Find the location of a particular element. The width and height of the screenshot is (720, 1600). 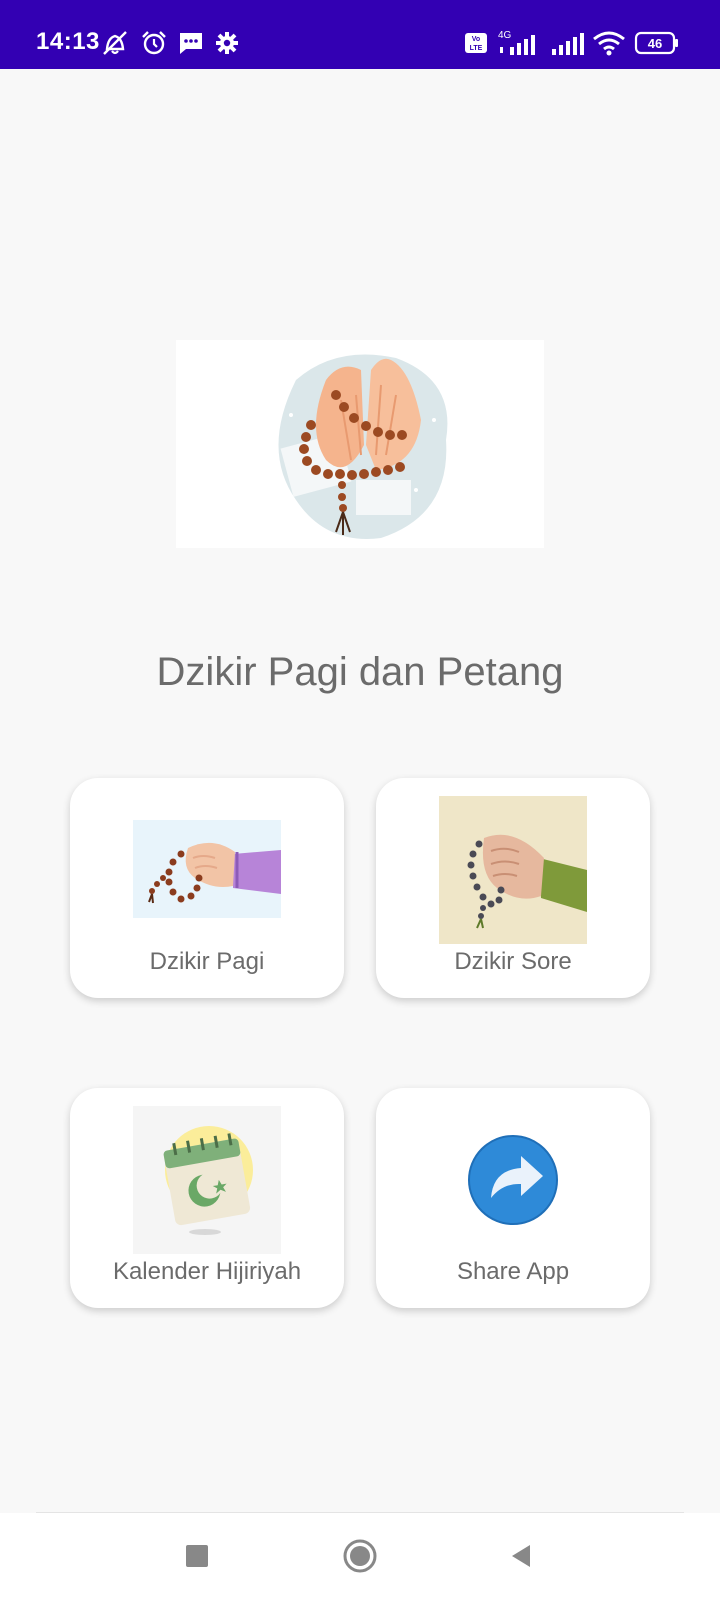

battery-icon: 46 is located at coordinates (657, 43).